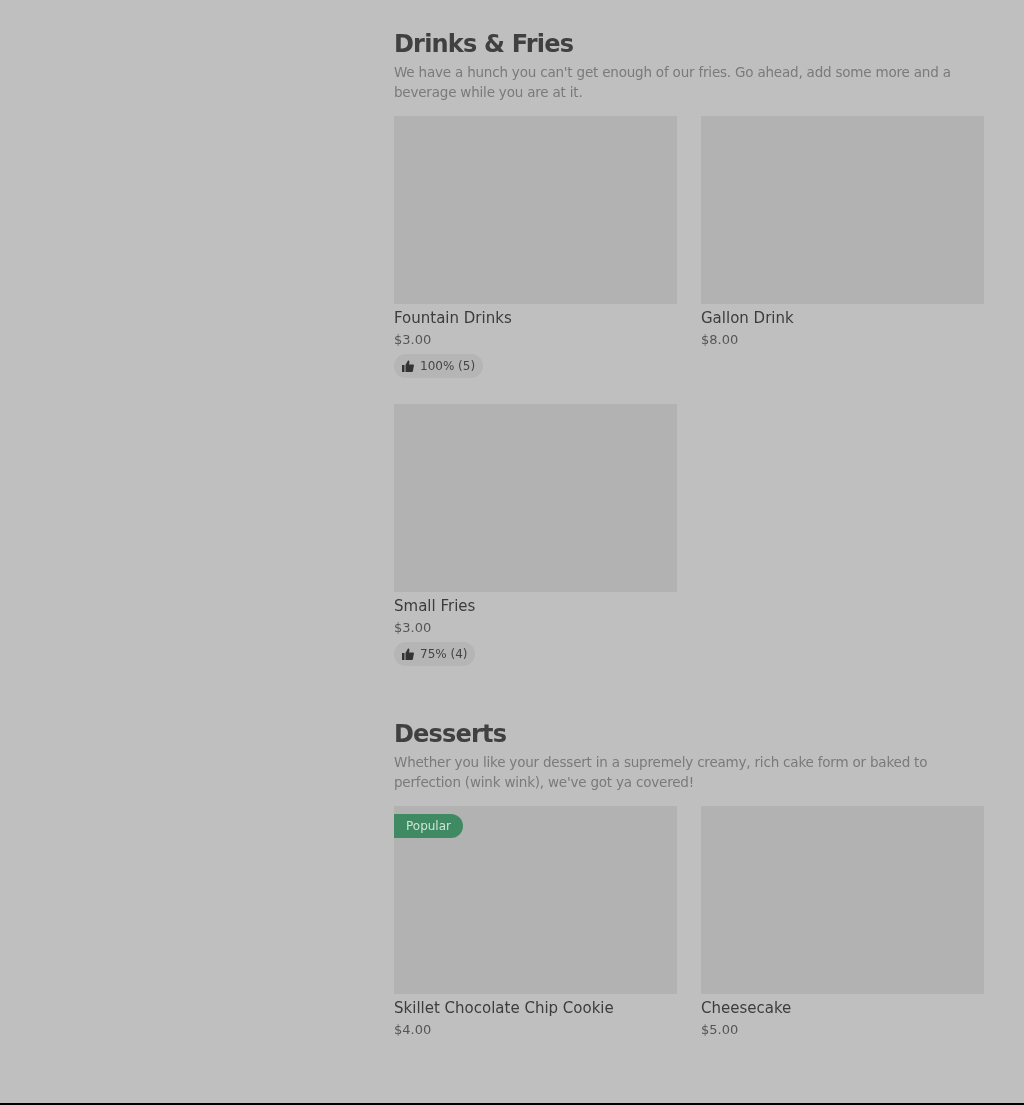  What do you see at coordinates (720, 340) in the screenshot?
I see `item-price: $8.00` at bounding box center [720, 340].